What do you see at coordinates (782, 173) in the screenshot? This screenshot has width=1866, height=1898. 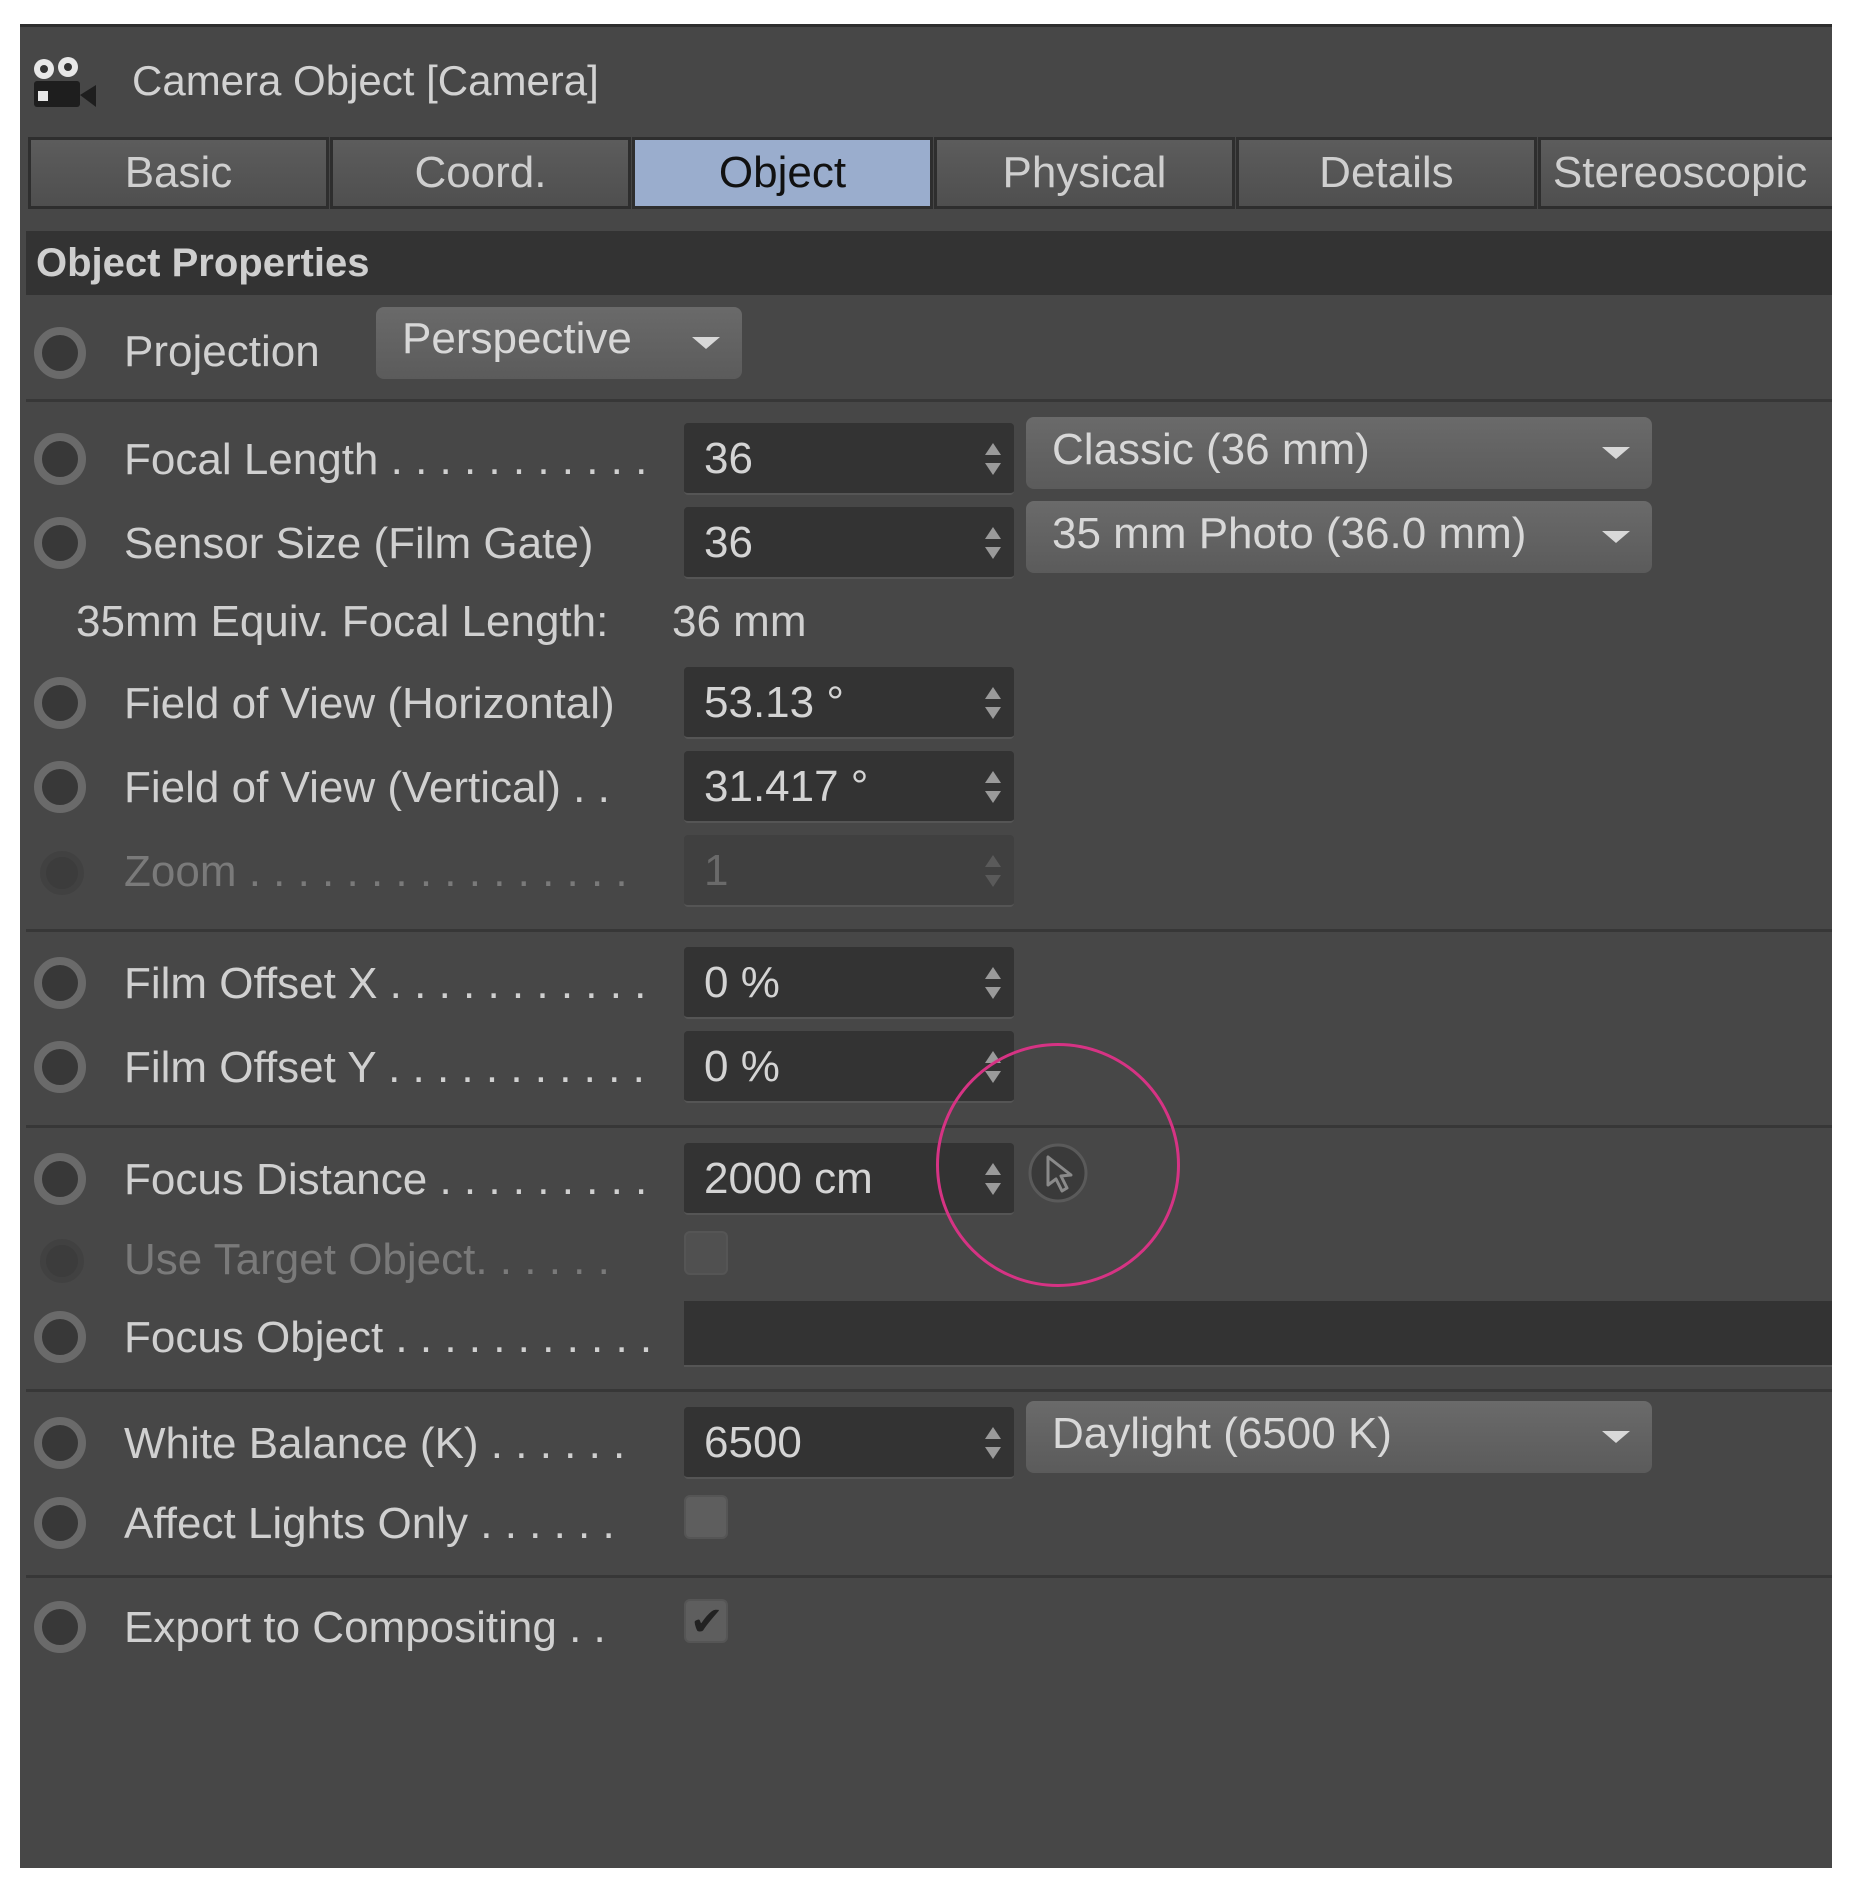 I see `tab-object: Object` at bounding box center [782, 173].